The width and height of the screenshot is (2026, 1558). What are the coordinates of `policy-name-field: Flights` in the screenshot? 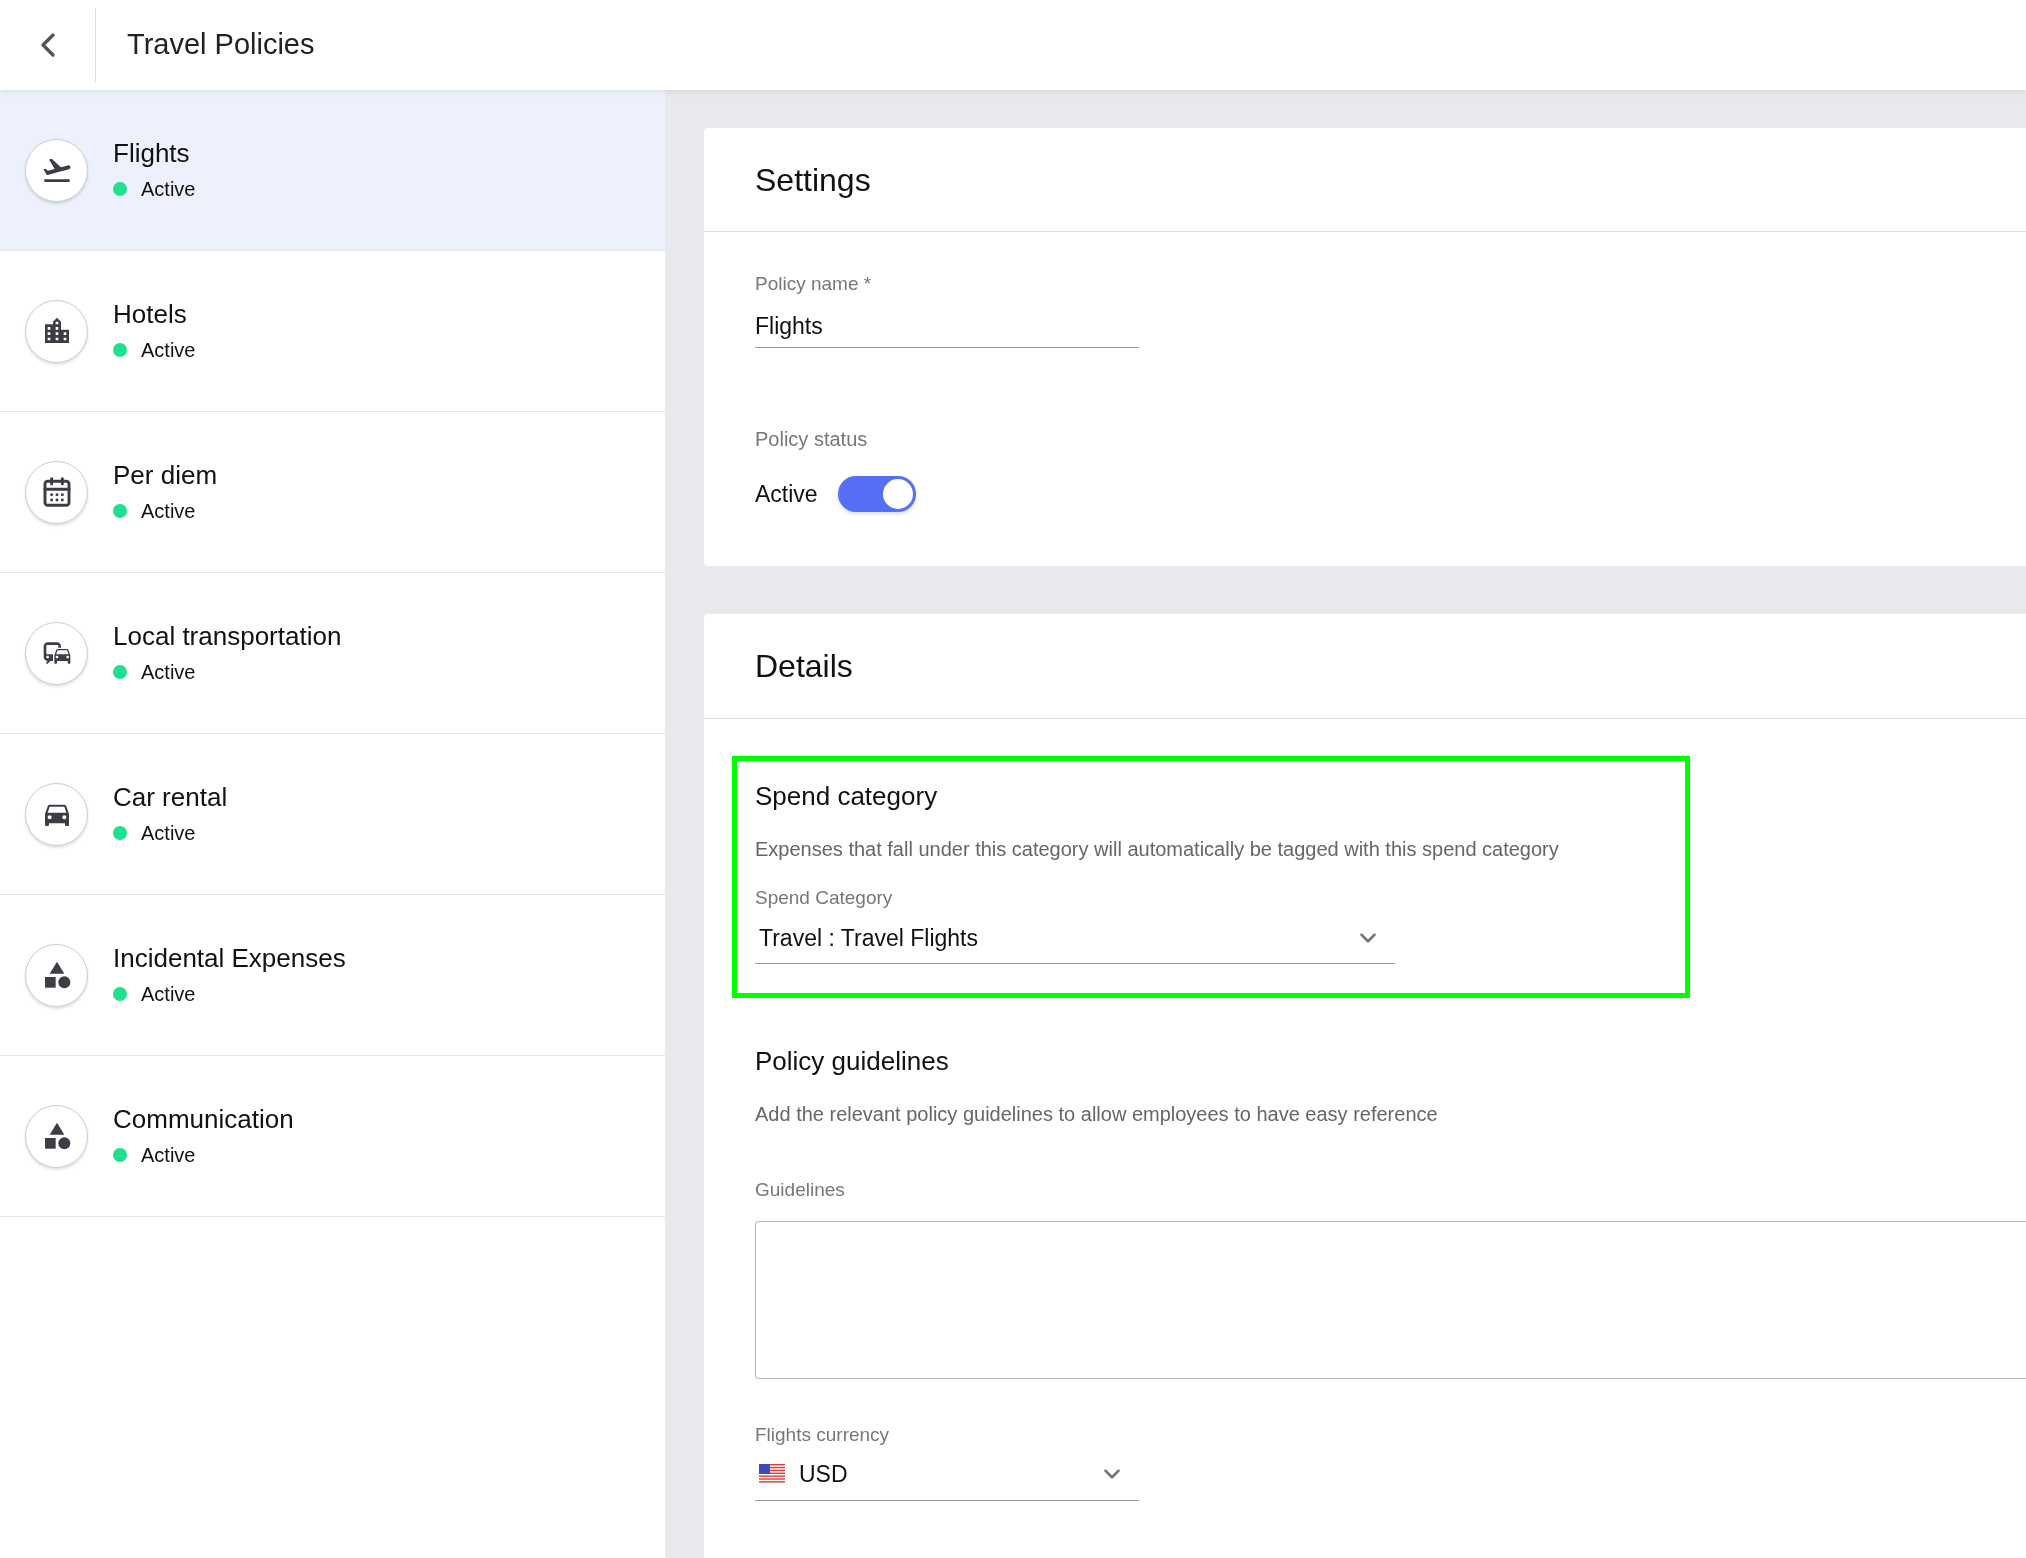 It's located at (947, 328).